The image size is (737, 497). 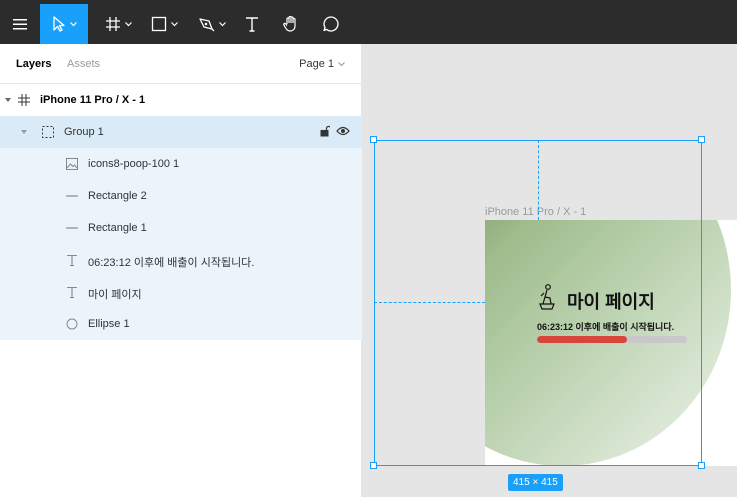 I want to click on move-cursor-icon, so click(x=58, y=24).